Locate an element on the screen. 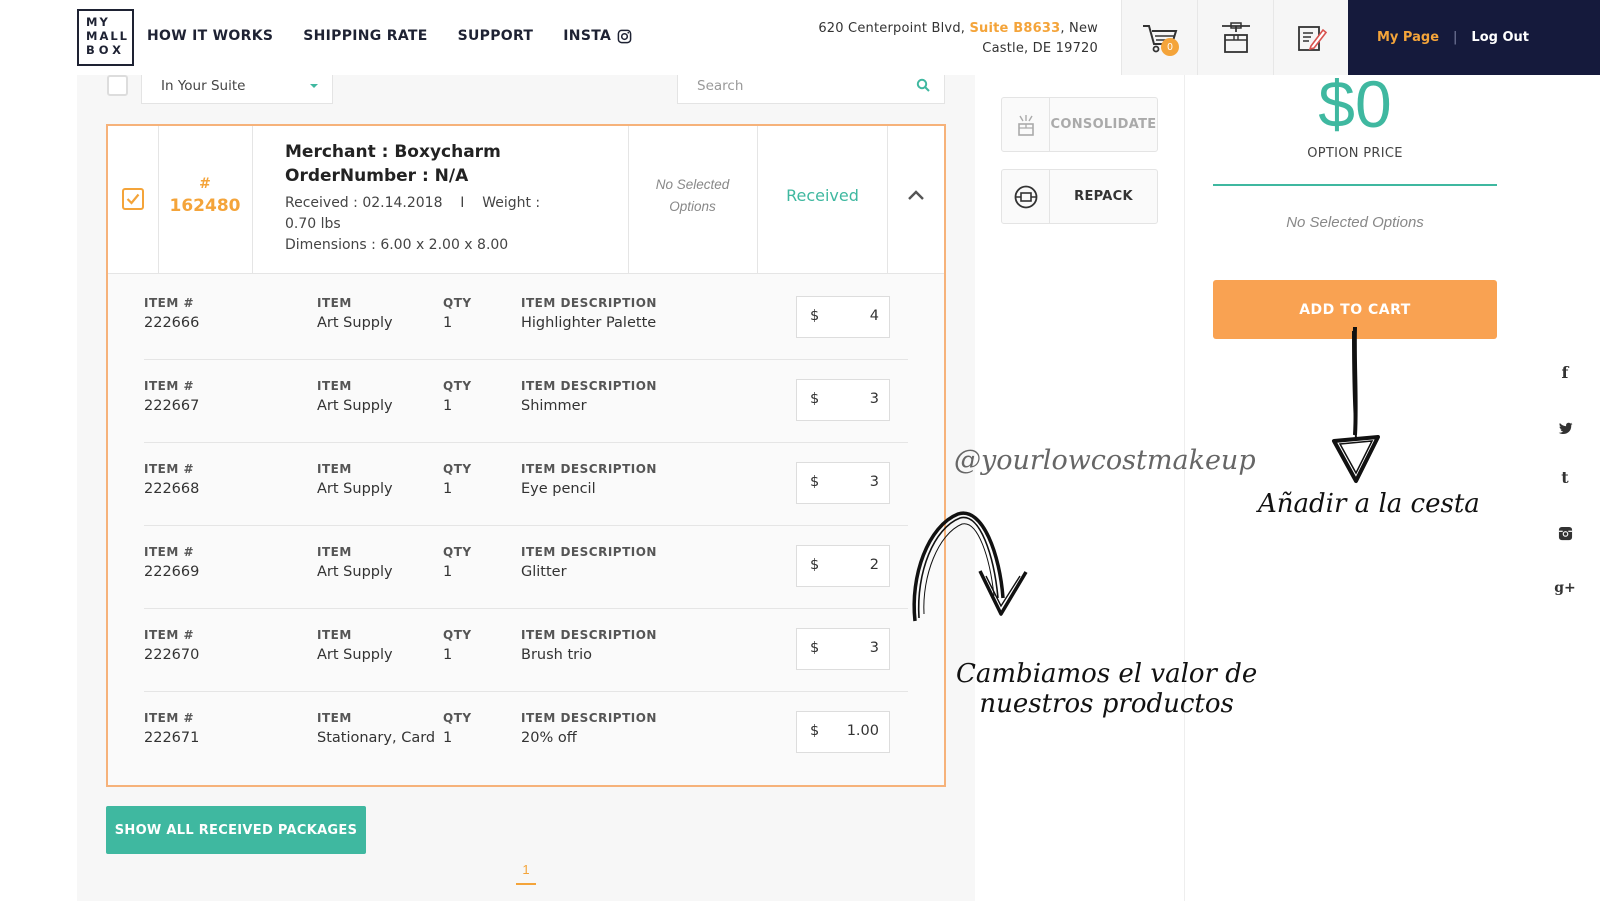 The height and width of the screenshot is (901, 1600). option-price-label: OPTION PRICE is located at coordinates (1355, 153).